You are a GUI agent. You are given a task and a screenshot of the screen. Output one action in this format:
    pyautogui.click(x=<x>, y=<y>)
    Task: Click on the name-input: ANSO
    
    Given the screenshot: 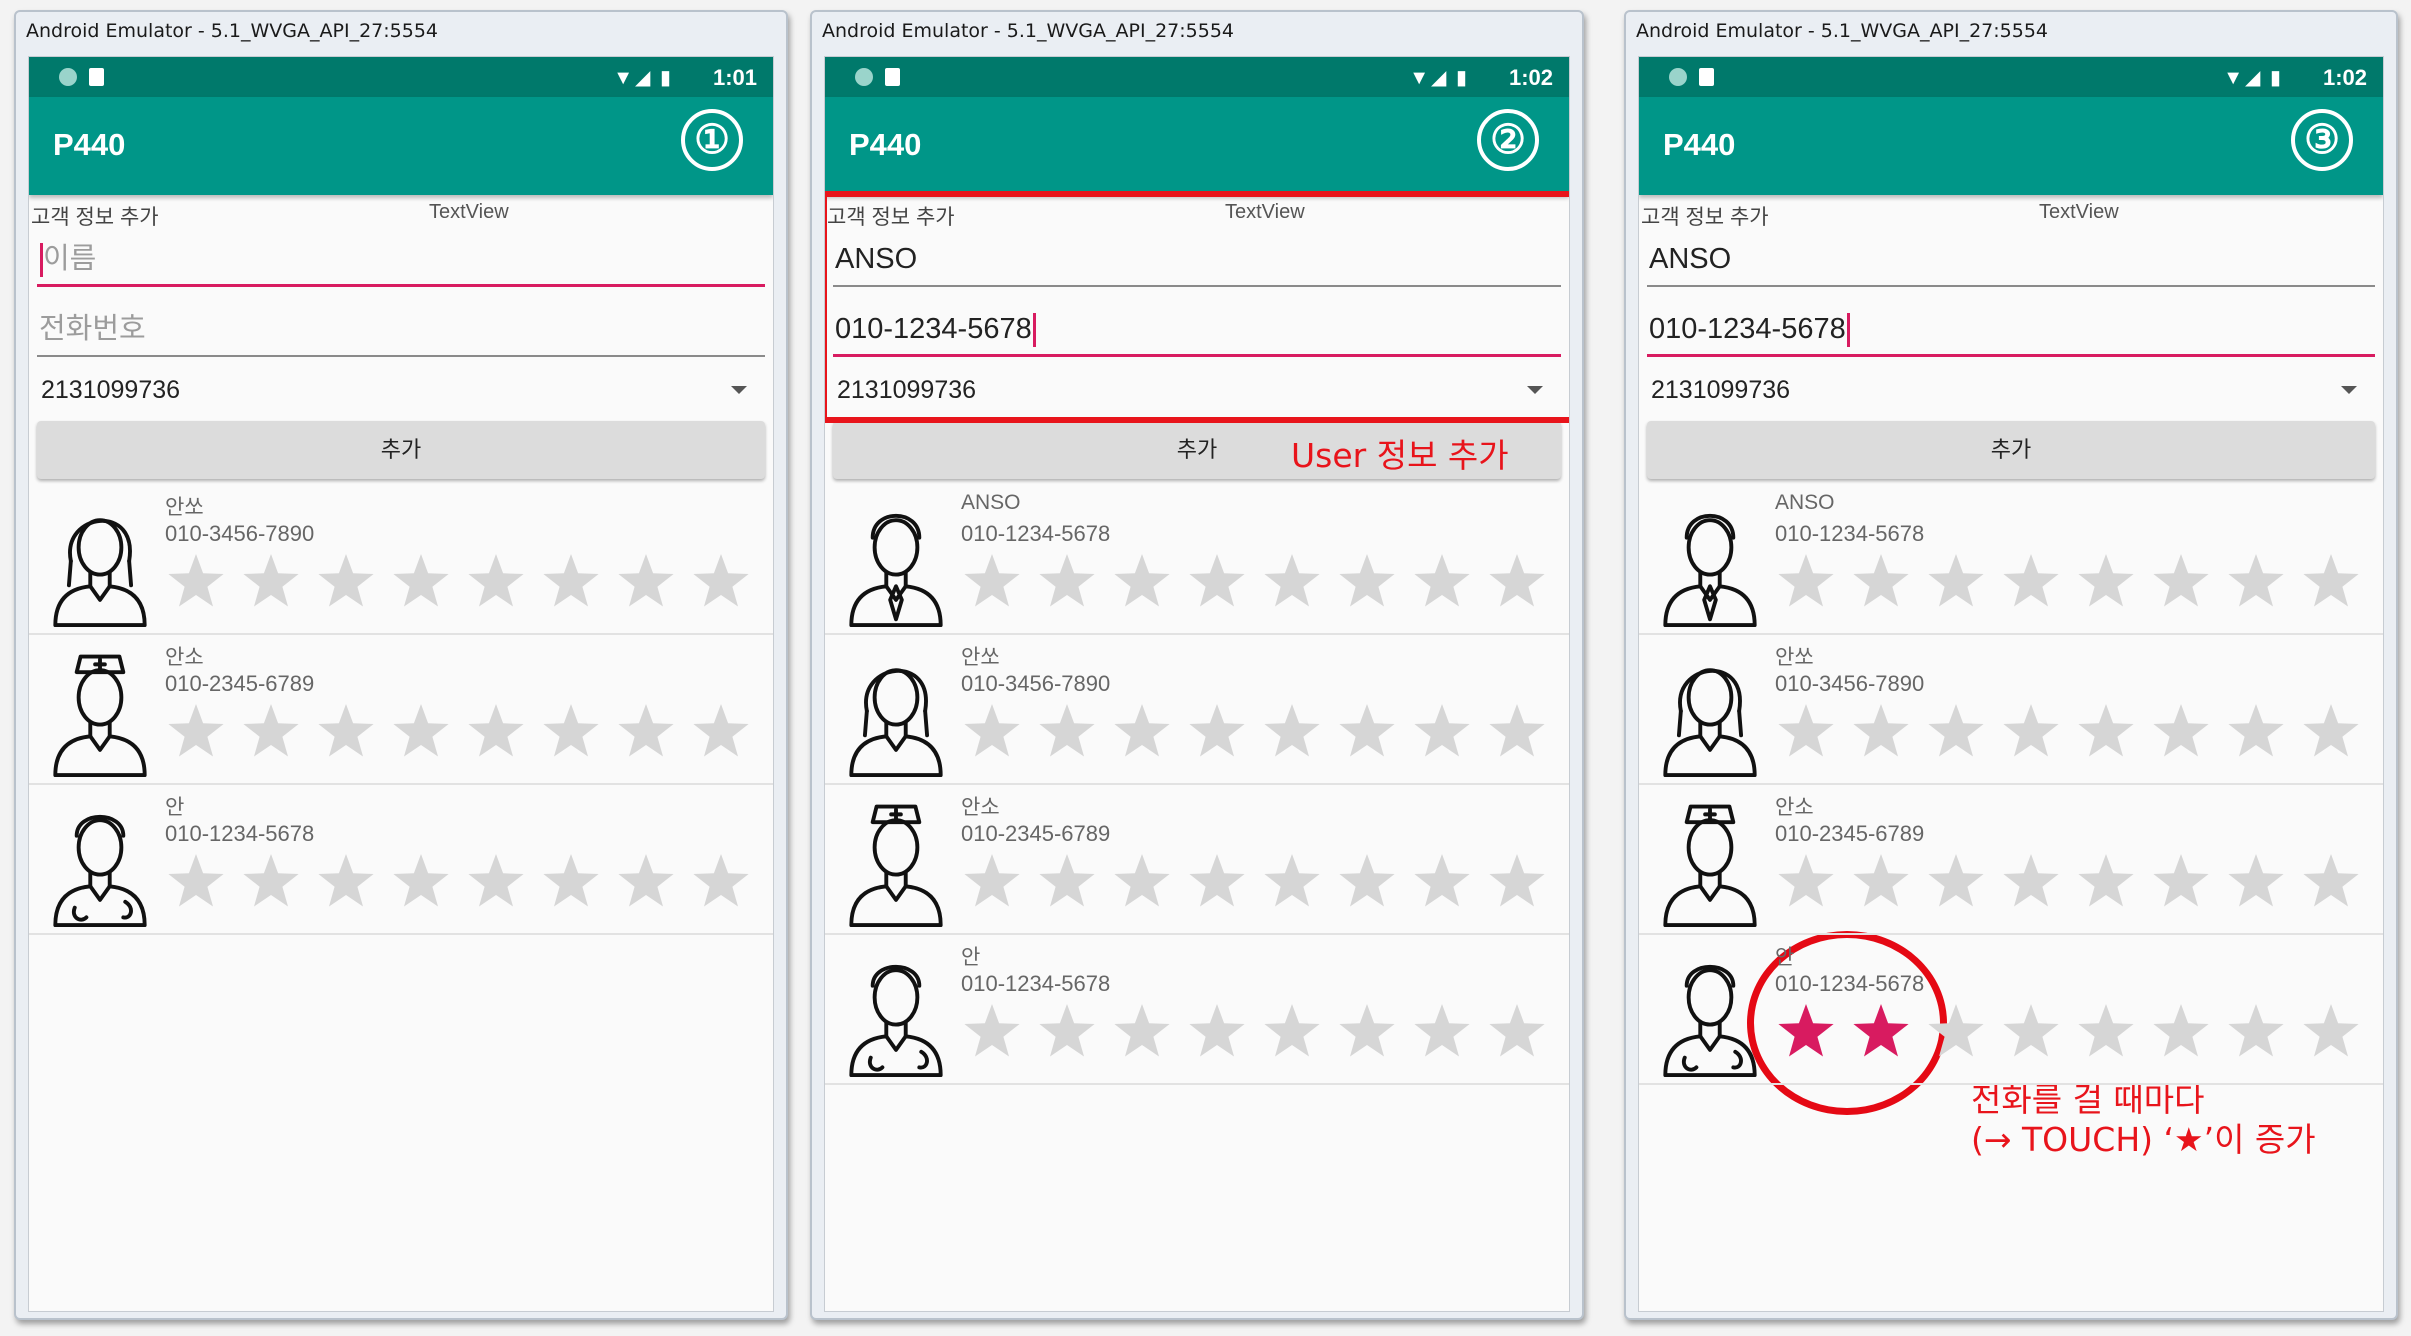 What is the action you would take?
    pyautogui.click(x=2011, y=261)
    